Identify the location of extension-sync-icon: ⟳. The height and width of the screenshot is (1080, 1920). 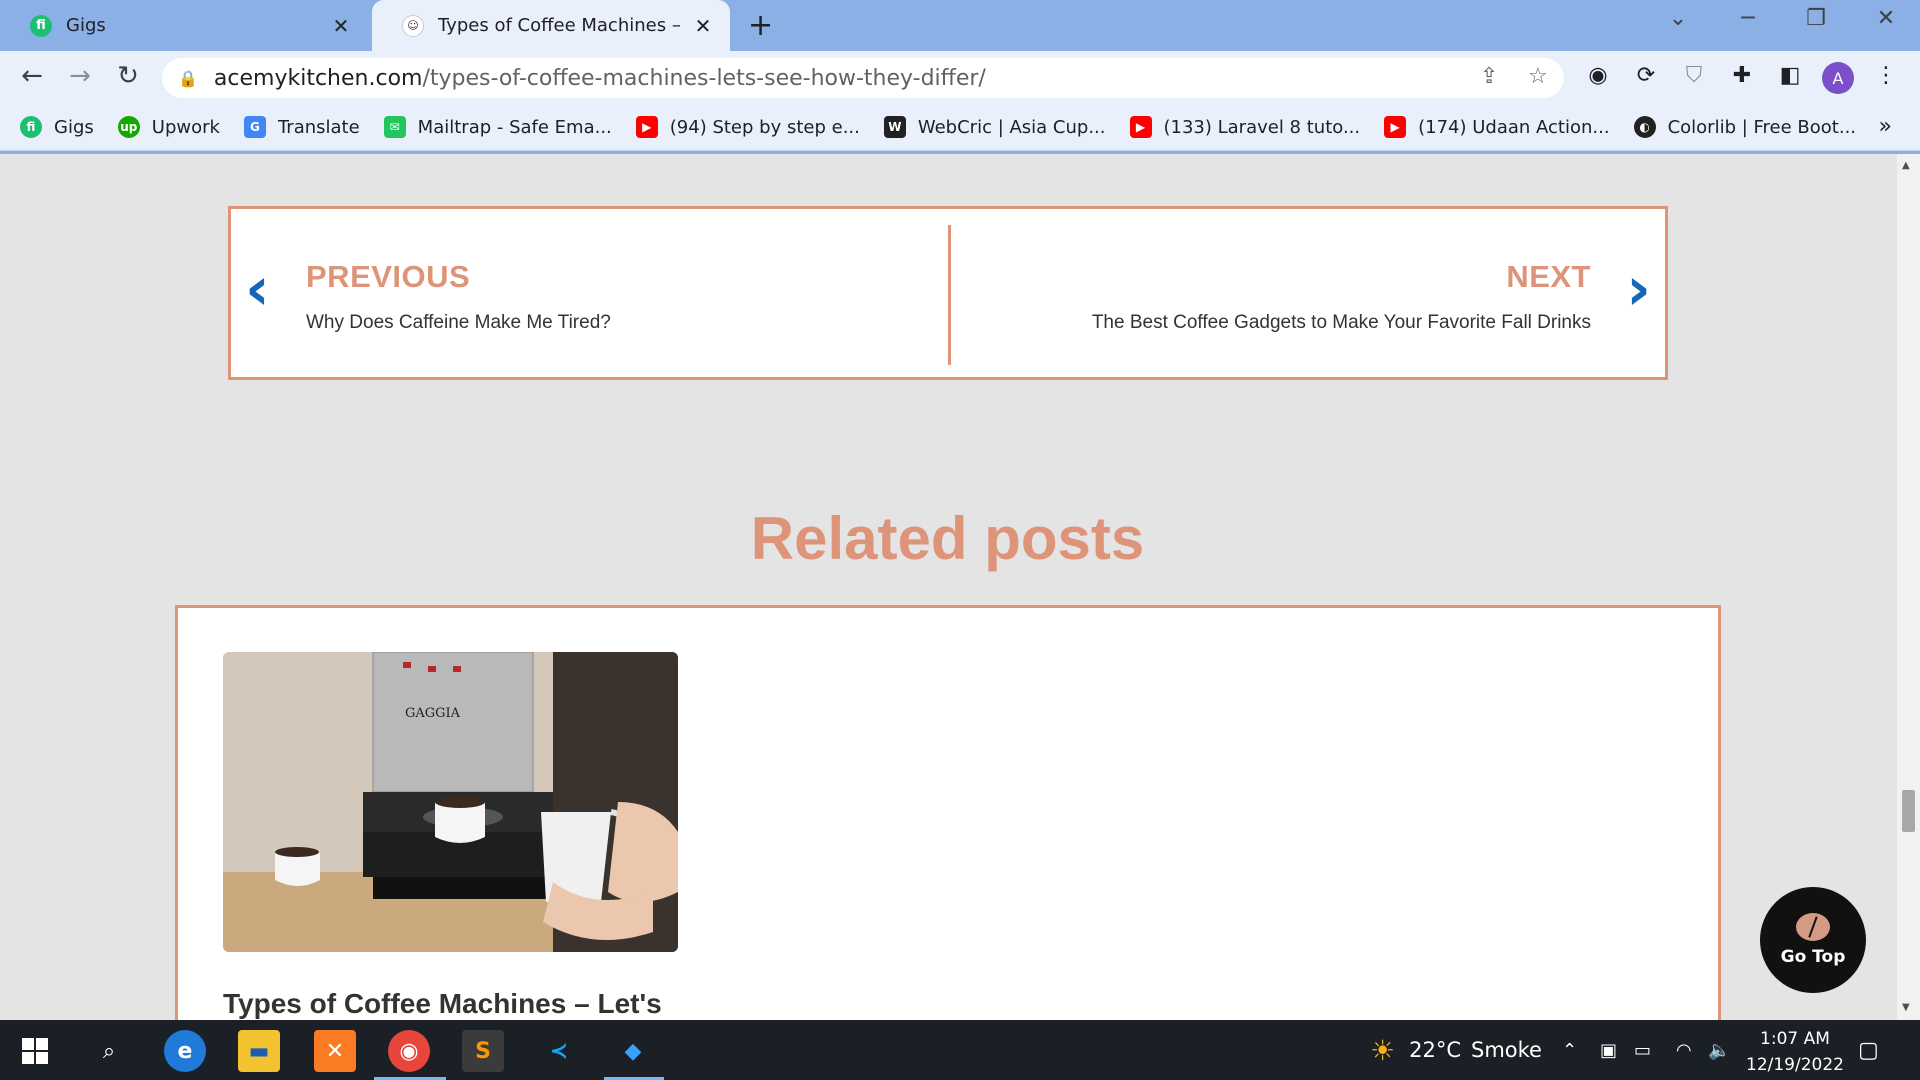
(1646, 75).